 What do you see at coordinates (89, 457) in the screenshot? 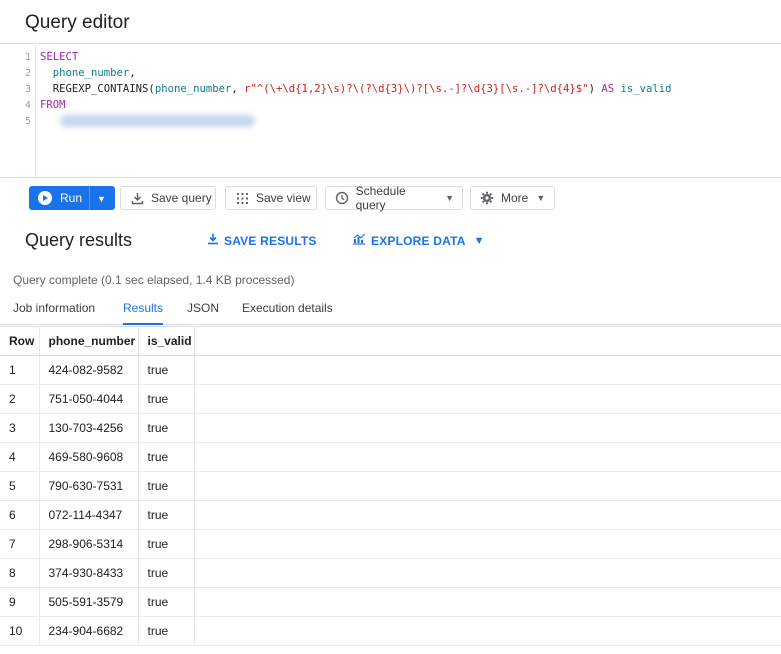
I see `phone-number-cell: 469-580-9608` at bounding box center [89, 457].